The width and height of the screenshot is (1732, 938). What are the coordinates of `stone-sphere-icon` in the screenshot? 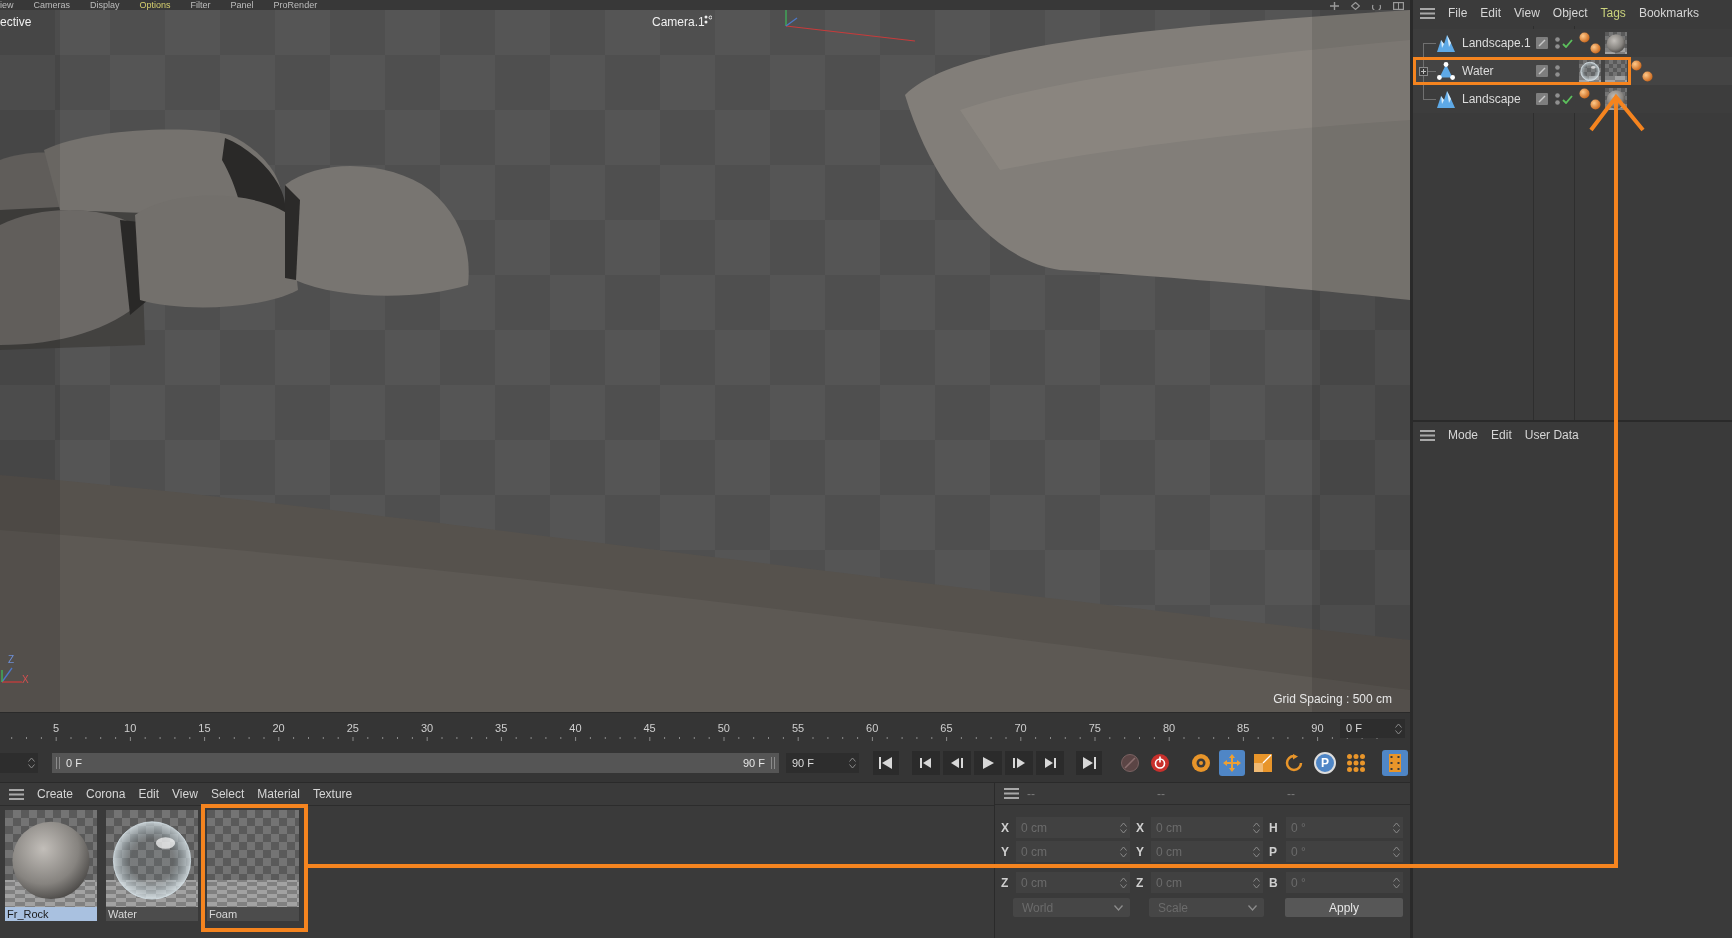 It's located at (1616, 43).